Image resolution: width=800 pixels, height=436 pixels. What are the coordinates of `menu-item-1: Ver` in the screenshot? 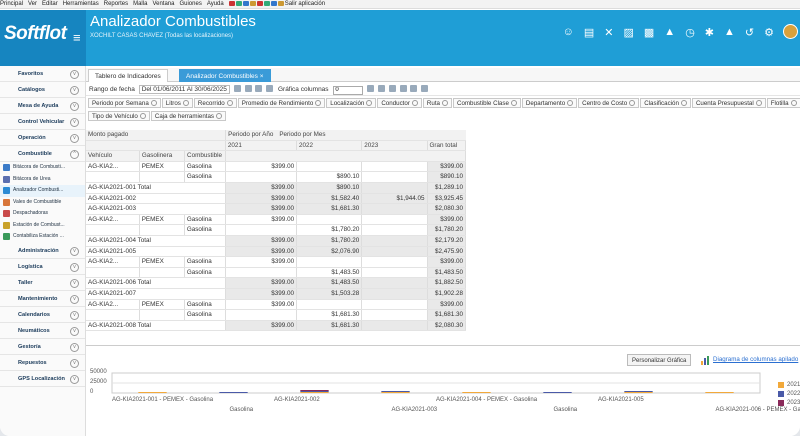 It's located at (32, 4).